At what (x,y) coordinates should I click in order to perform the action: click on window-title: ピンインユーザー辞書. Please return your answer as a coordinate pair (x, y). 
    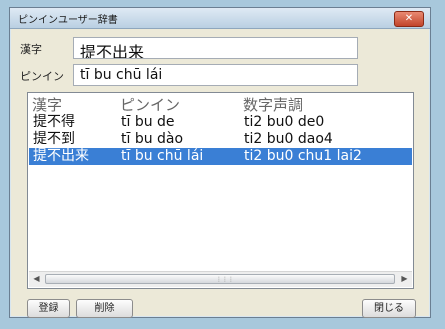
    Looking at the image, I should click on (68, 20).